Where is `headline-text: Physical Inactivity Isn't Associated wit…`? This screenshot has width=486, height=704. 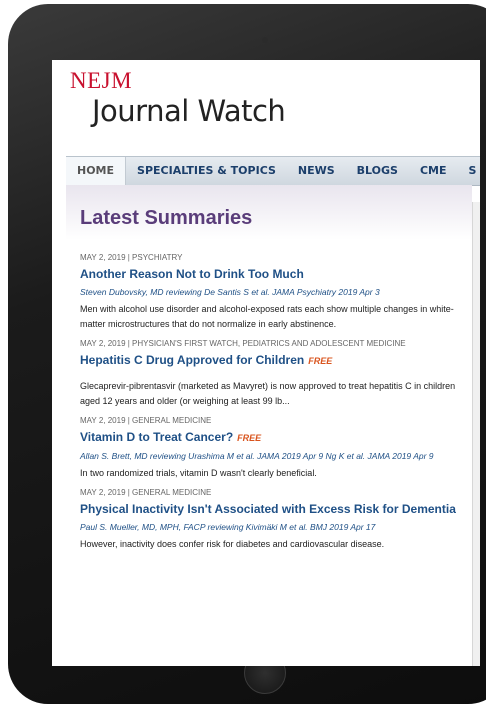
headline-text: Physical Inactivity Isn't Associated wit… is located at coordinates (268, 509).